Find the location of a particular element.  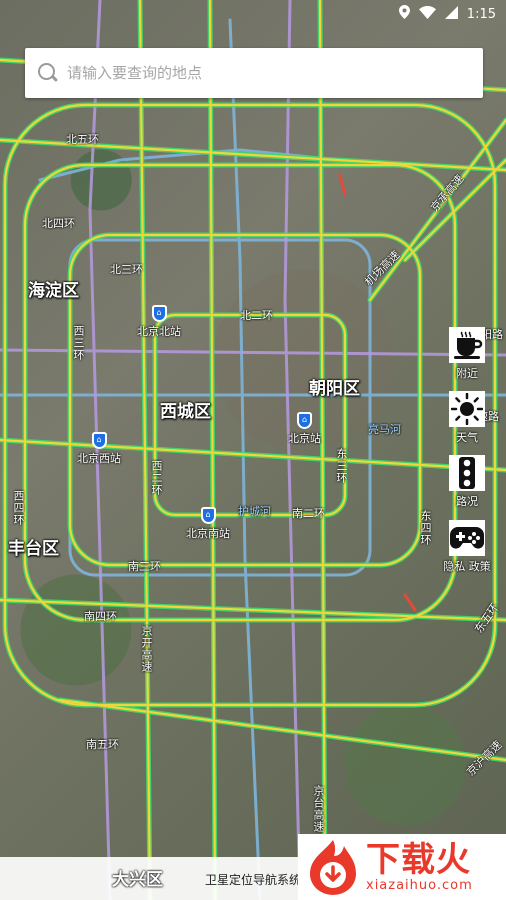

road-label-south3: 南三环 is located at coordinates (144, 566).